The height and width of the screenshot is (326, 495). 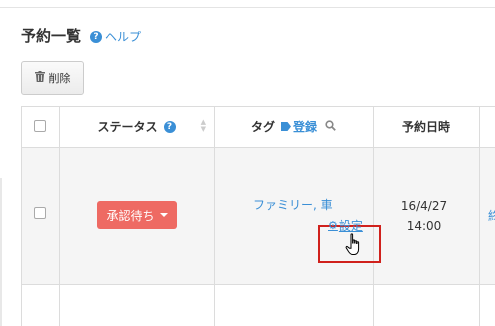 I want to click on column-header-reserved-at-label: 予約日時, so click(x=425, y=127).